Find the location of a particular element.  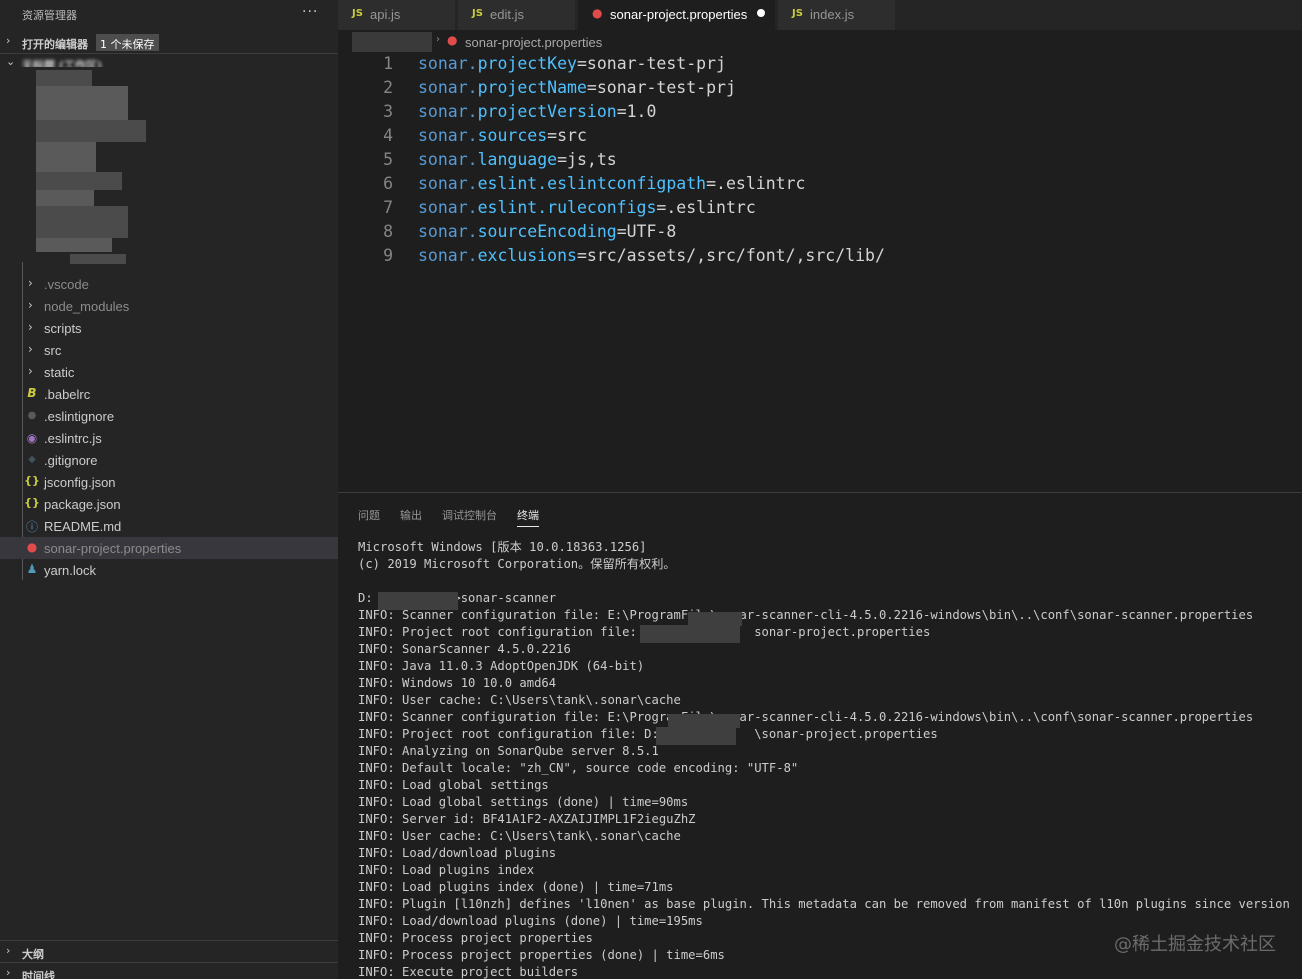

terminal-line: INFO: Load plugins index is located at coordinates (446, 870).